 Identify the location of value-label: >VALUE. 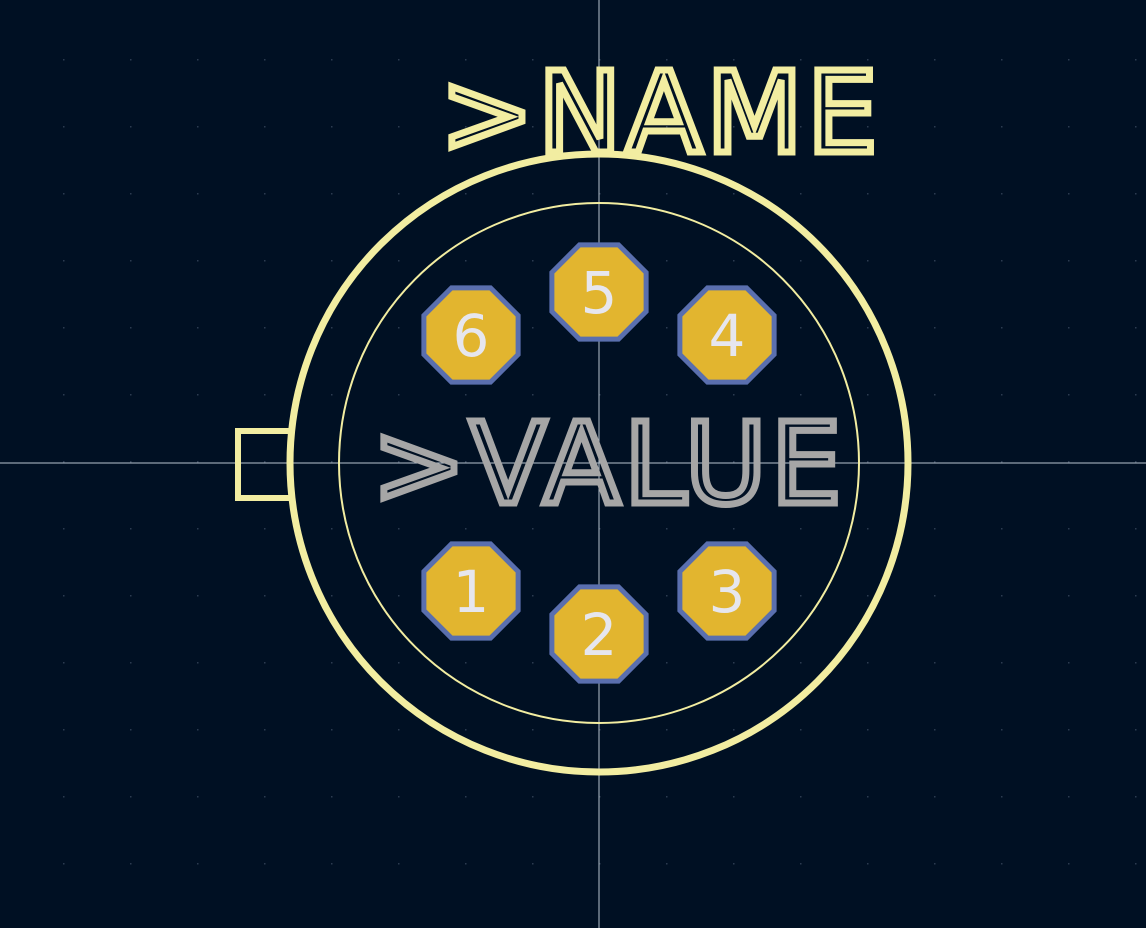
(607, 465).